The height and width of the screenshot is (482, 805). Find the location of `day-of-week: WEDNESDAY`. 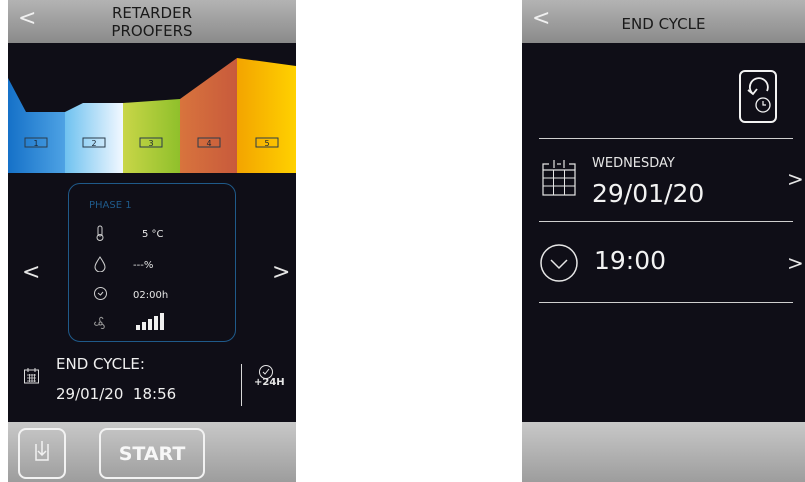

day-of-week: WEDNESDAY is located at coordinates (633, 163).